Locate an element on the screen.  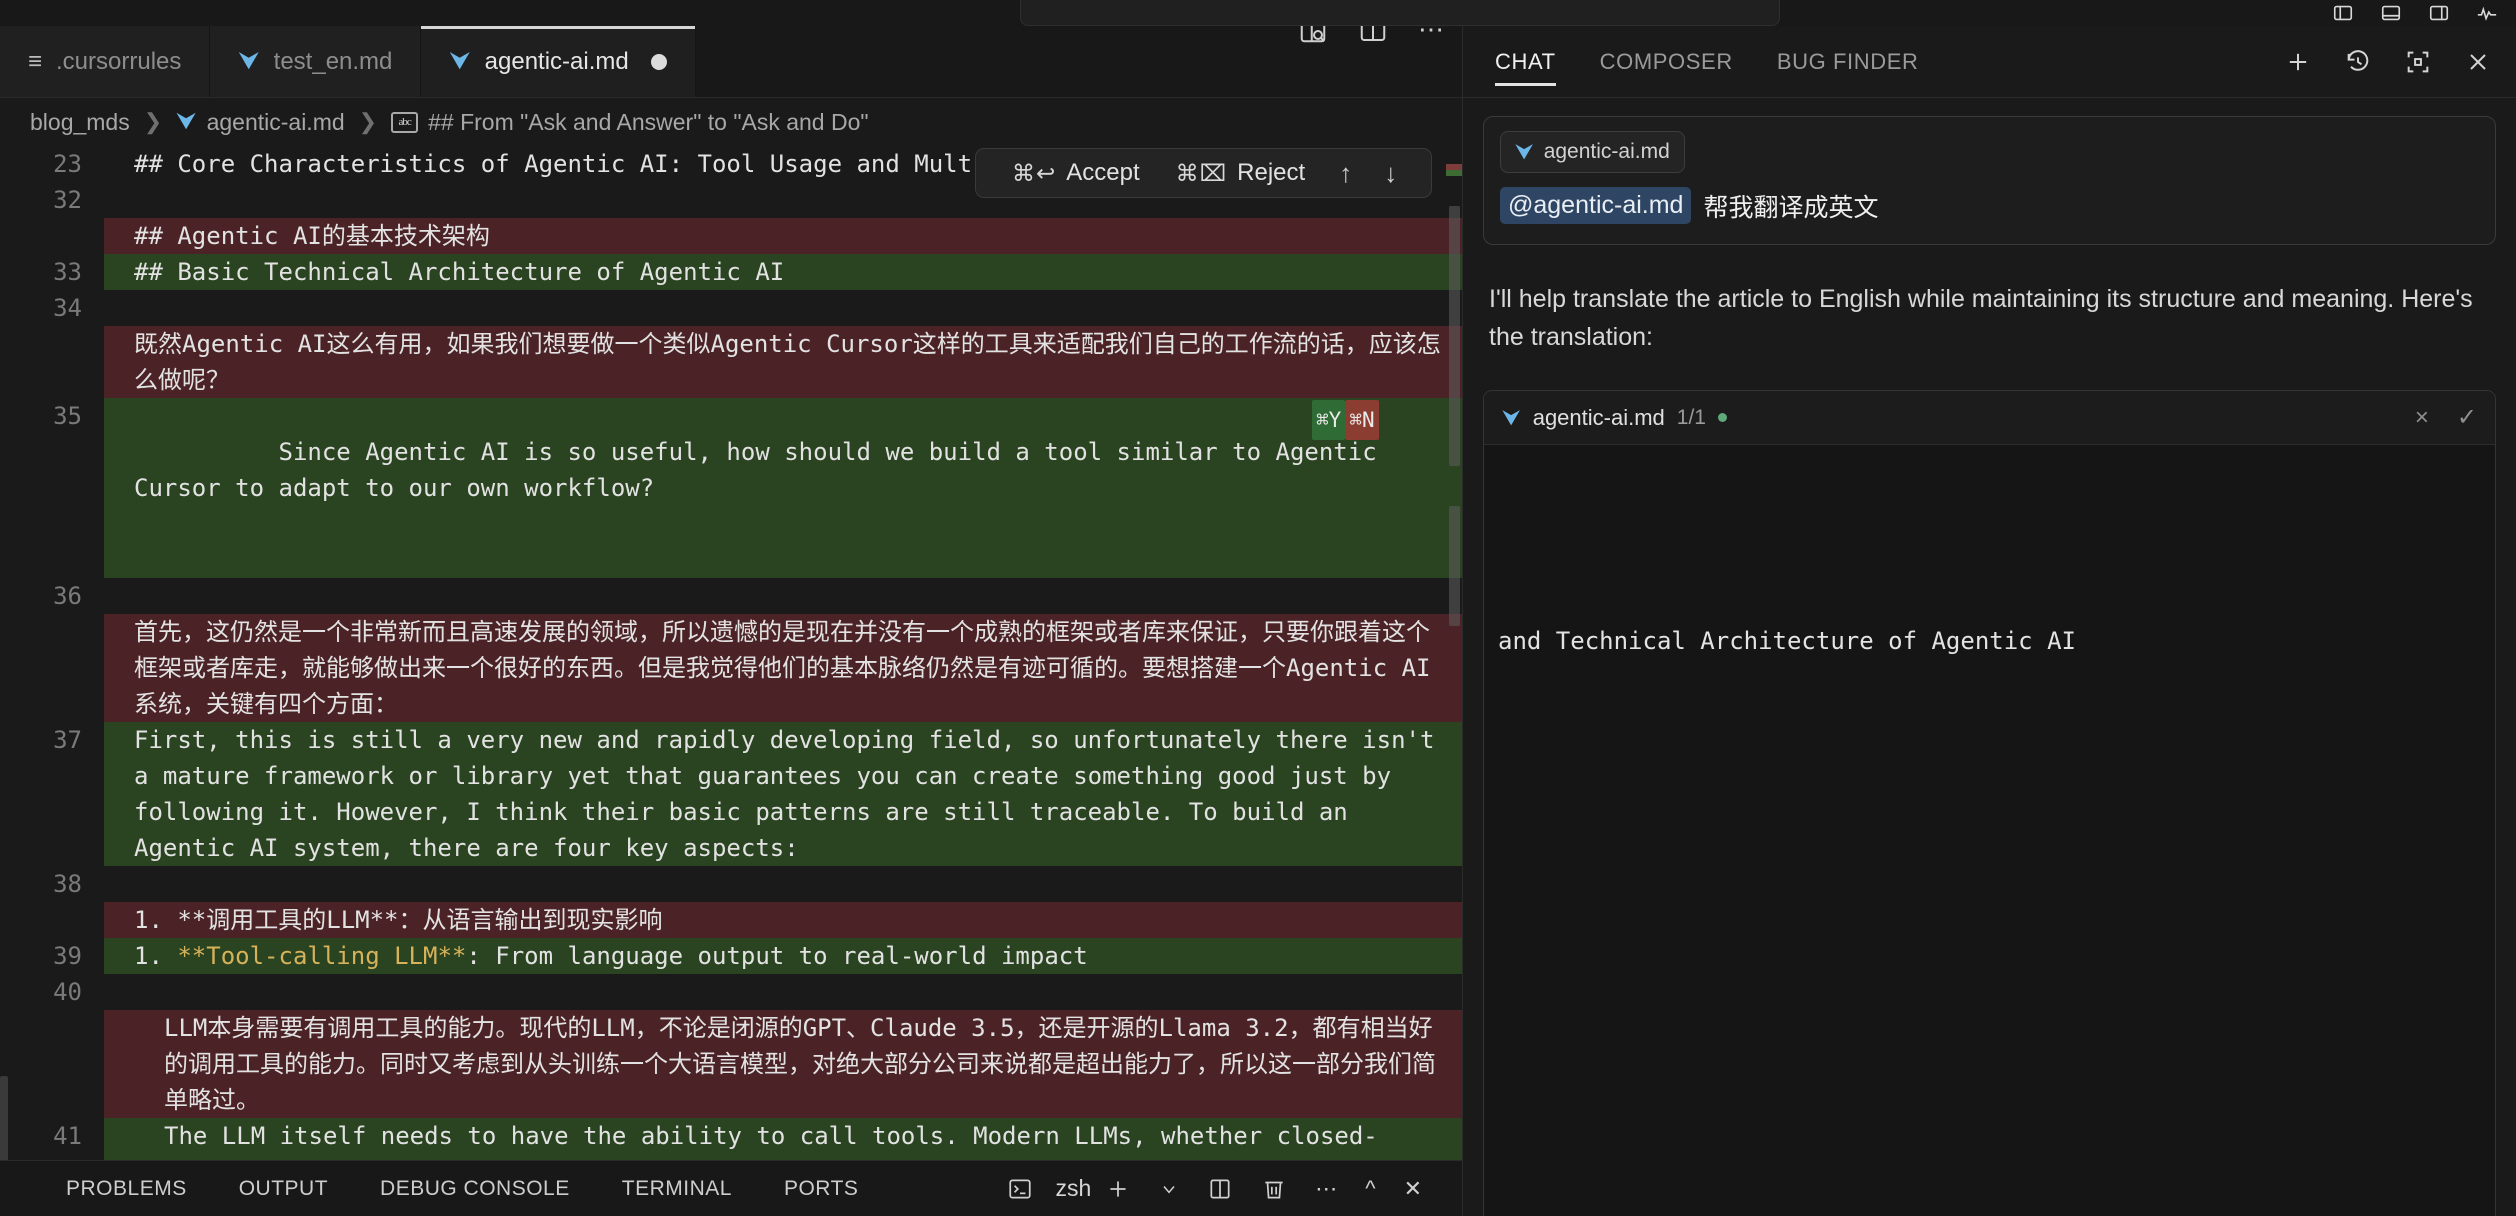
history-icon is located at coordinates (2358, 62).